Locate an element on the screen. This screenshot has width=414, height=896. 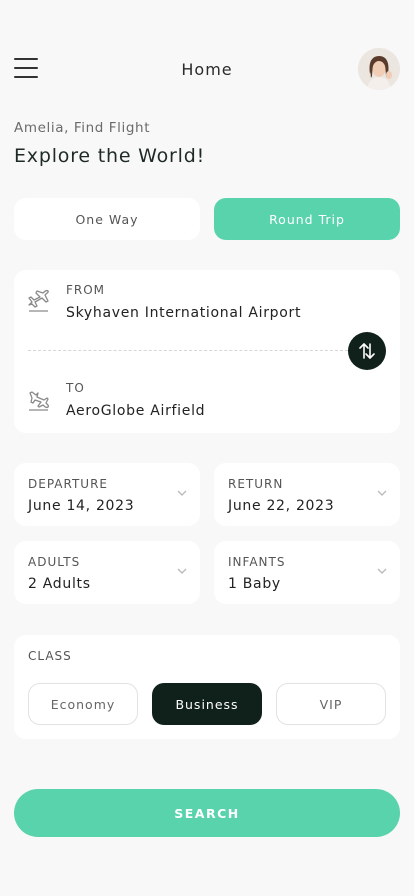
avatar is located at coordinates (379, 69).